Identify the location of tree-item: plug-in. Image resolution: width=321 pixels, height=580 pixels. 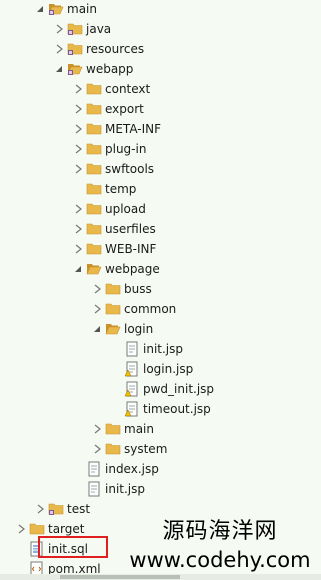
(160, 149).